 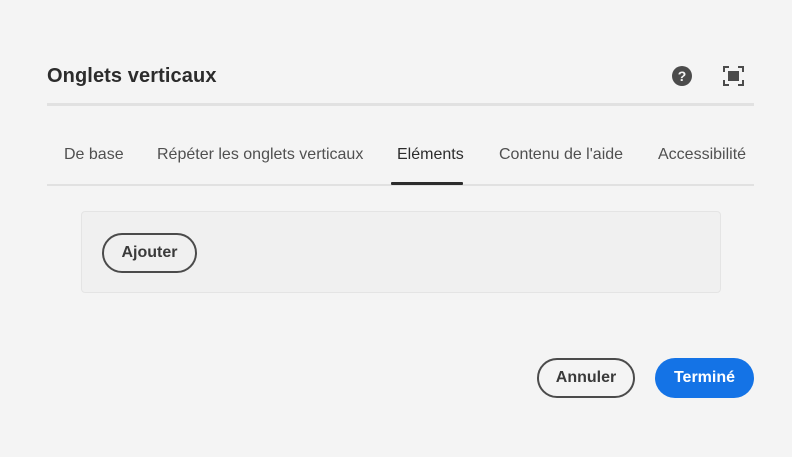 I want to click on selected-tab-indicator, so click(x=427, y=183).